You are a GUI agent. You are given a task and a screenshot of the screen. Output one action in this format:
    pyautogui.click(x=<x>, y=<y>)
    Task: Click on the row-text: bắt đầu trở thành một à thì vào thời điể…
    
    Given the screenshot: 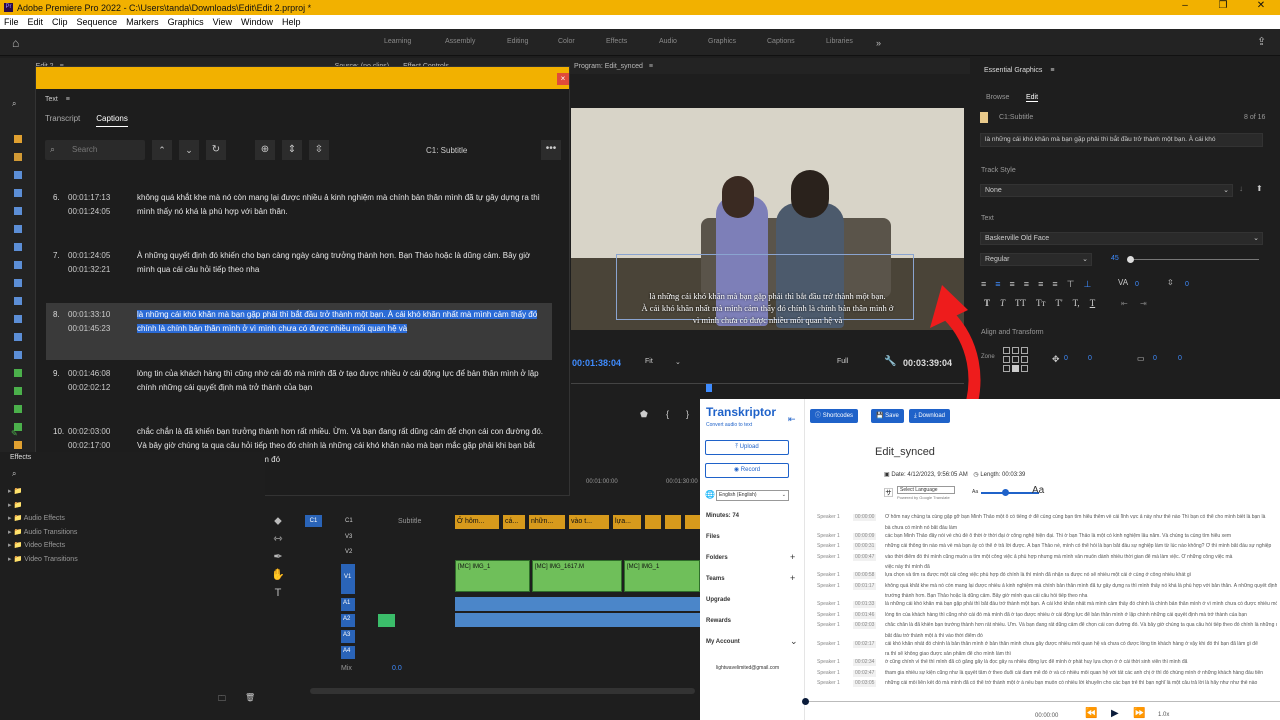 What is the action you would take?
    pyautogui.click(x=1081, y=636)
    